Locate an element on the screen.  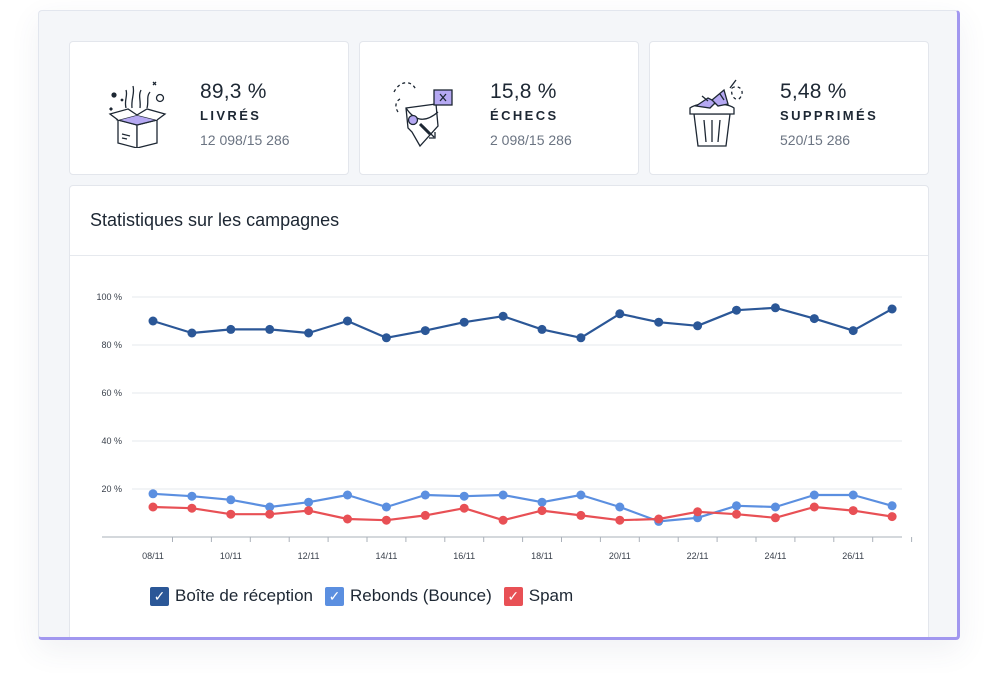
x-tick-label: 14/11 is located at coordinates (386, 556).